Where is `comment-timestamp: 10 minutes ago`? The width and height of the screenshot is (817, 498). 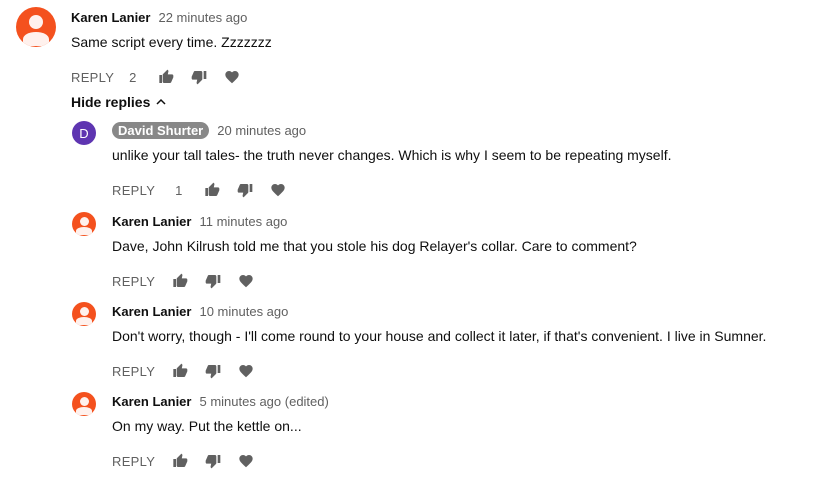
comment-timestamp: 10 minutes ago is located at coordinates (243, 311).